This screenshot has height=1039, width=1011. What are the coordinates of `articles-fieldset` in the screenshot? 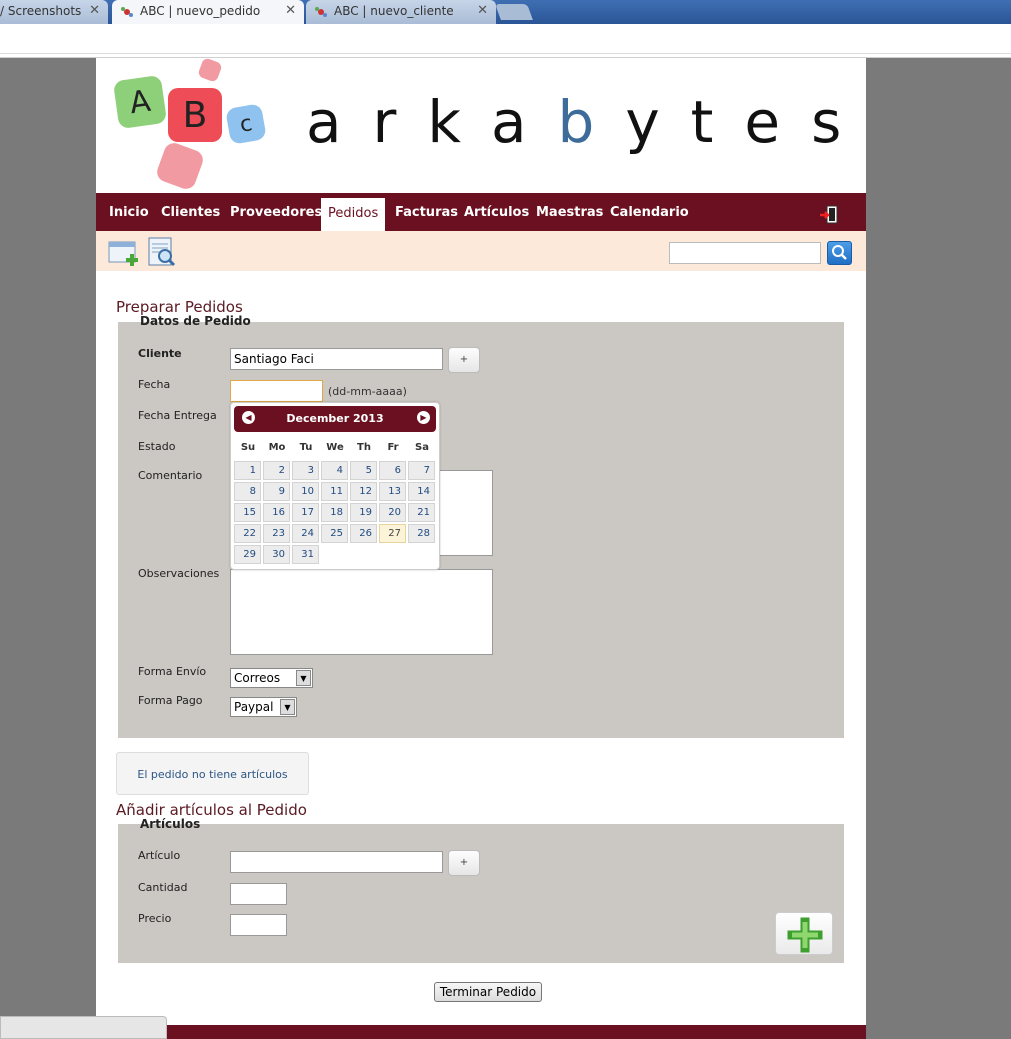 It's located at (481, 893).